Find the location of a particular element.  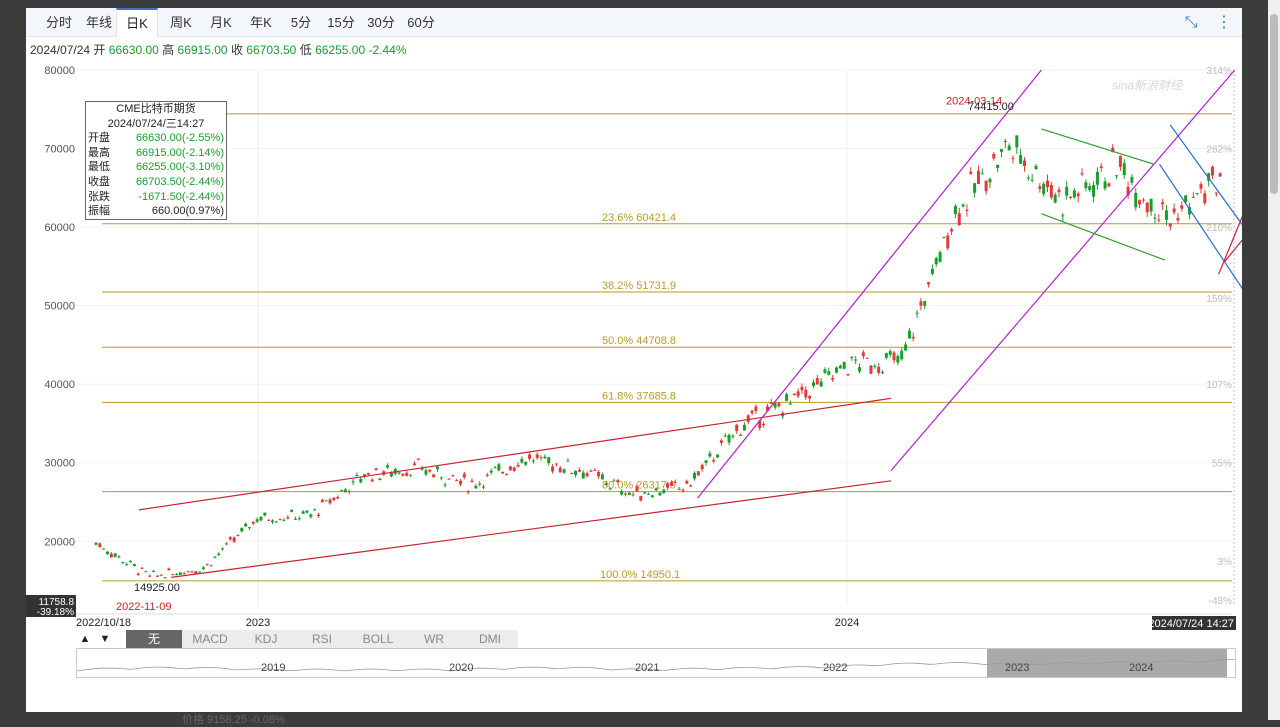

right-pct-label: 55% is located at coordinates (1222, 464).